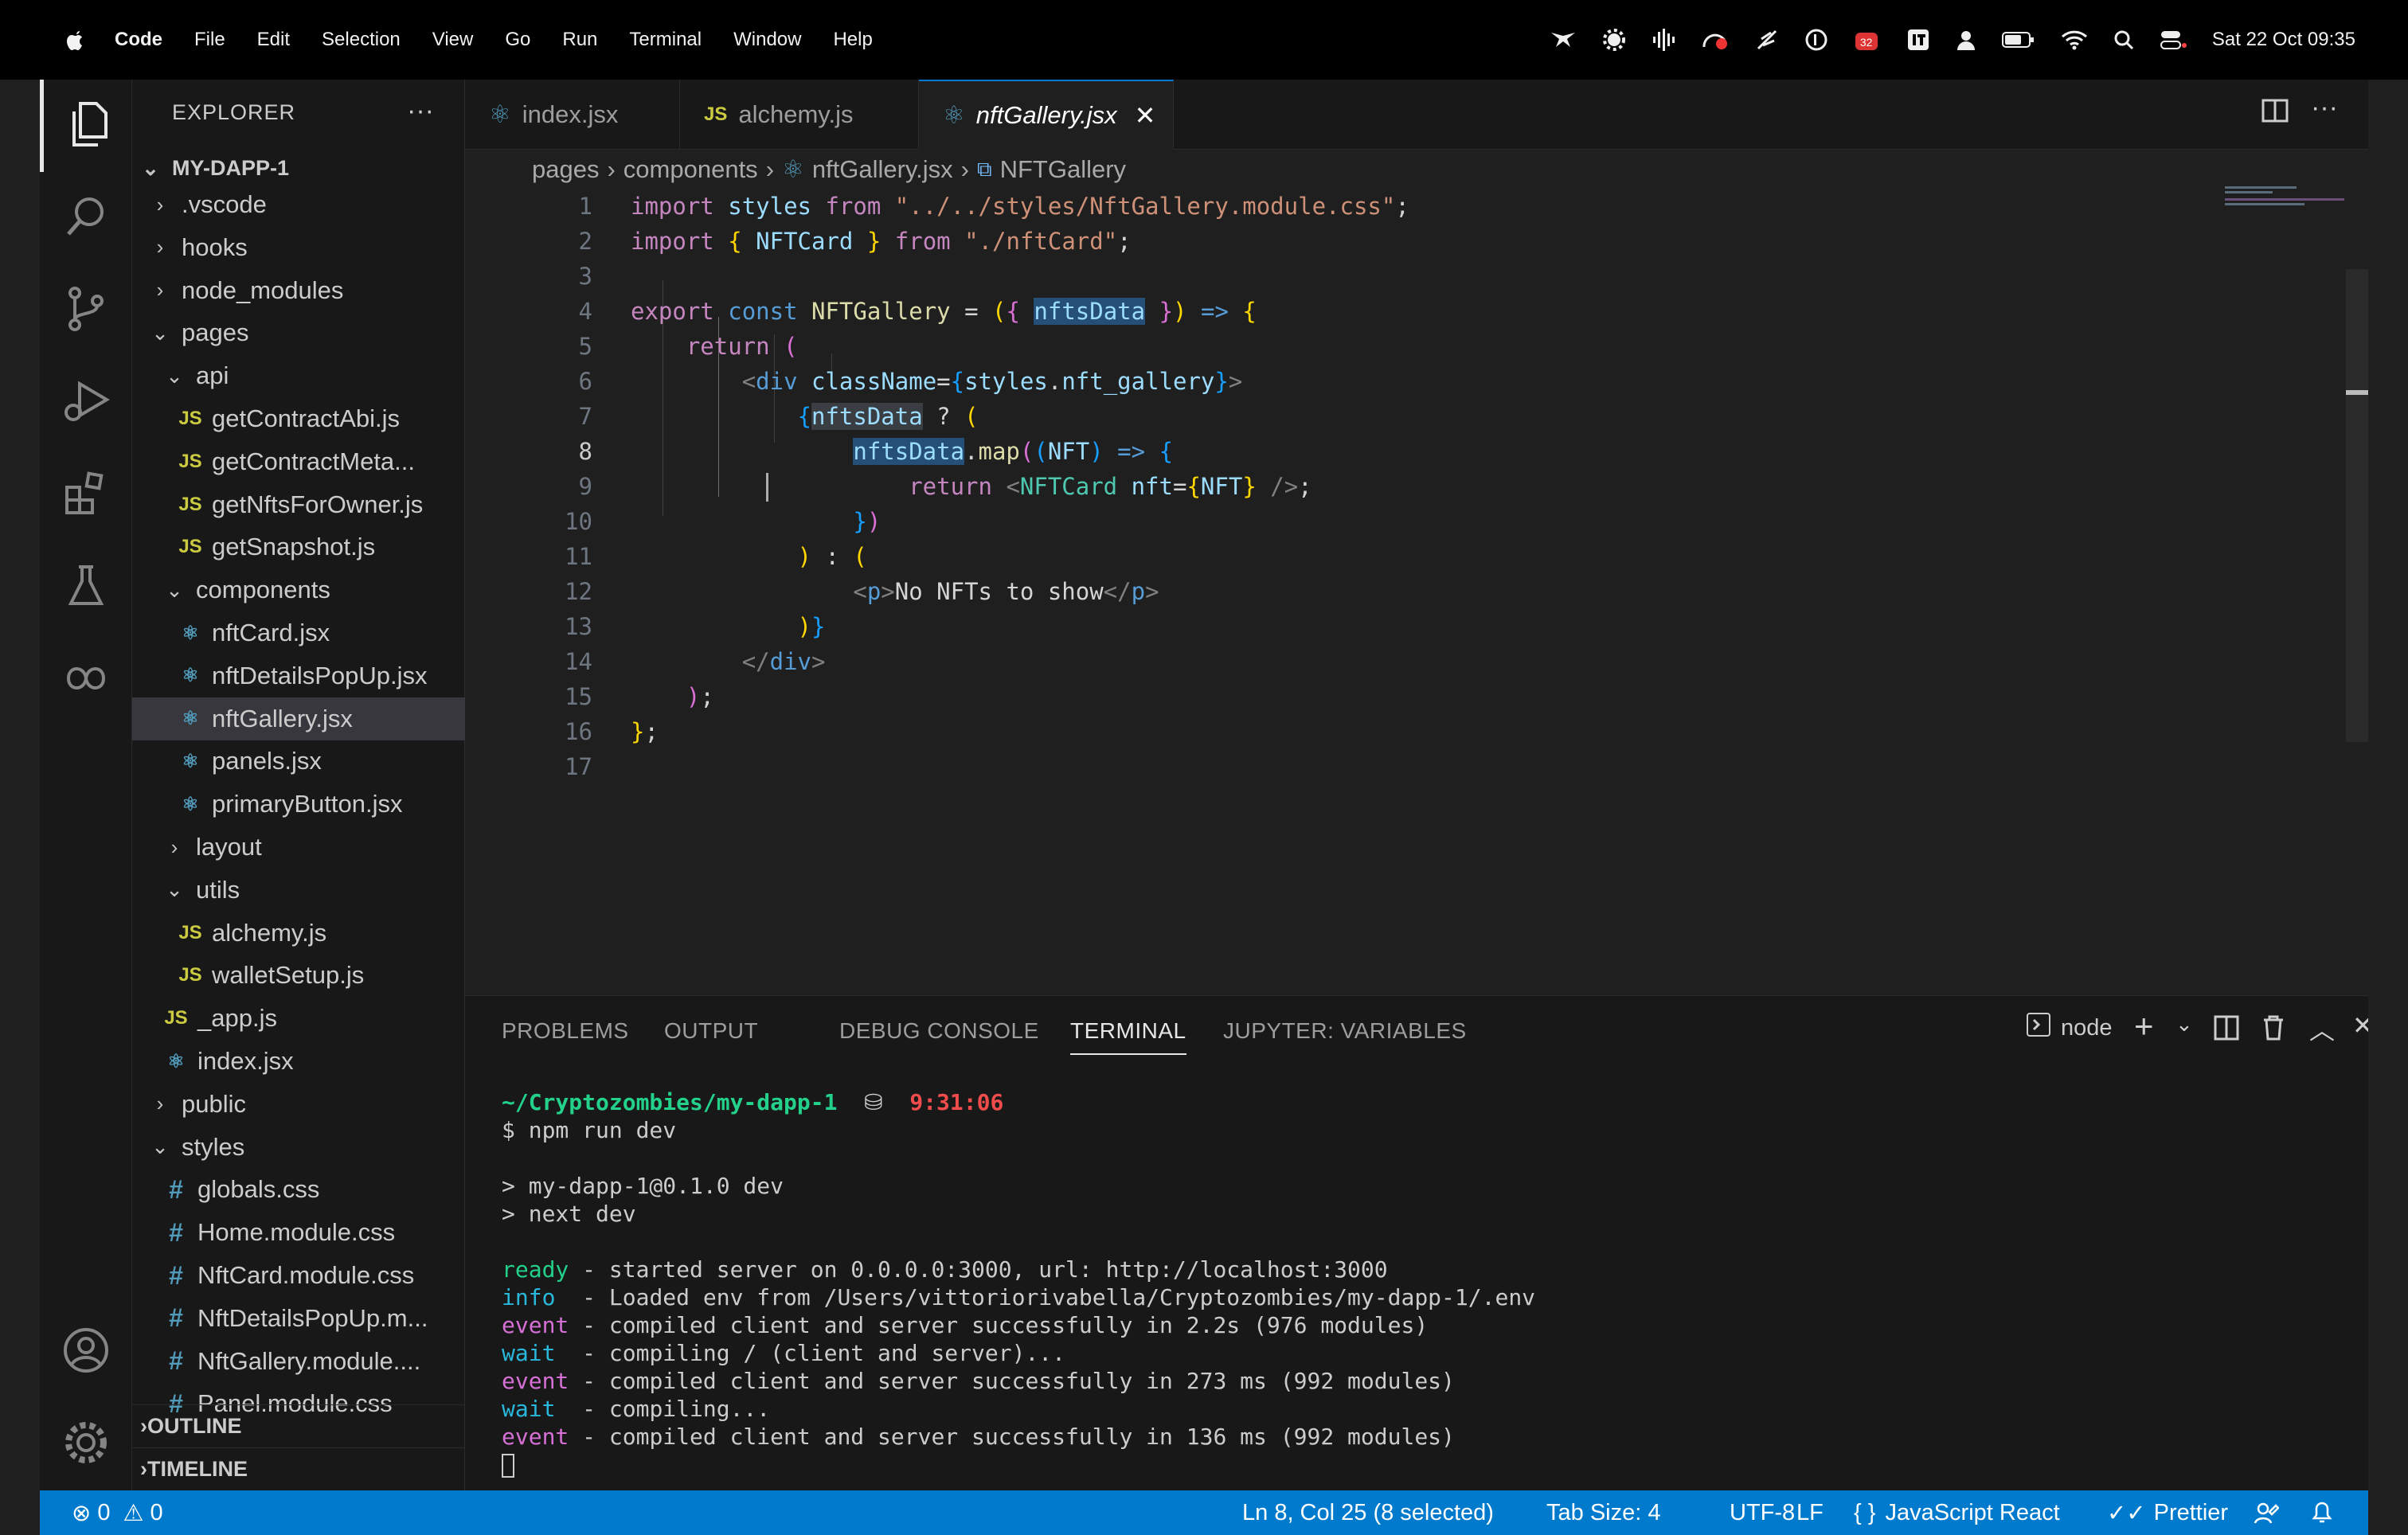  I want to click on tree-item: ⌄ pages, so click(298, 332).